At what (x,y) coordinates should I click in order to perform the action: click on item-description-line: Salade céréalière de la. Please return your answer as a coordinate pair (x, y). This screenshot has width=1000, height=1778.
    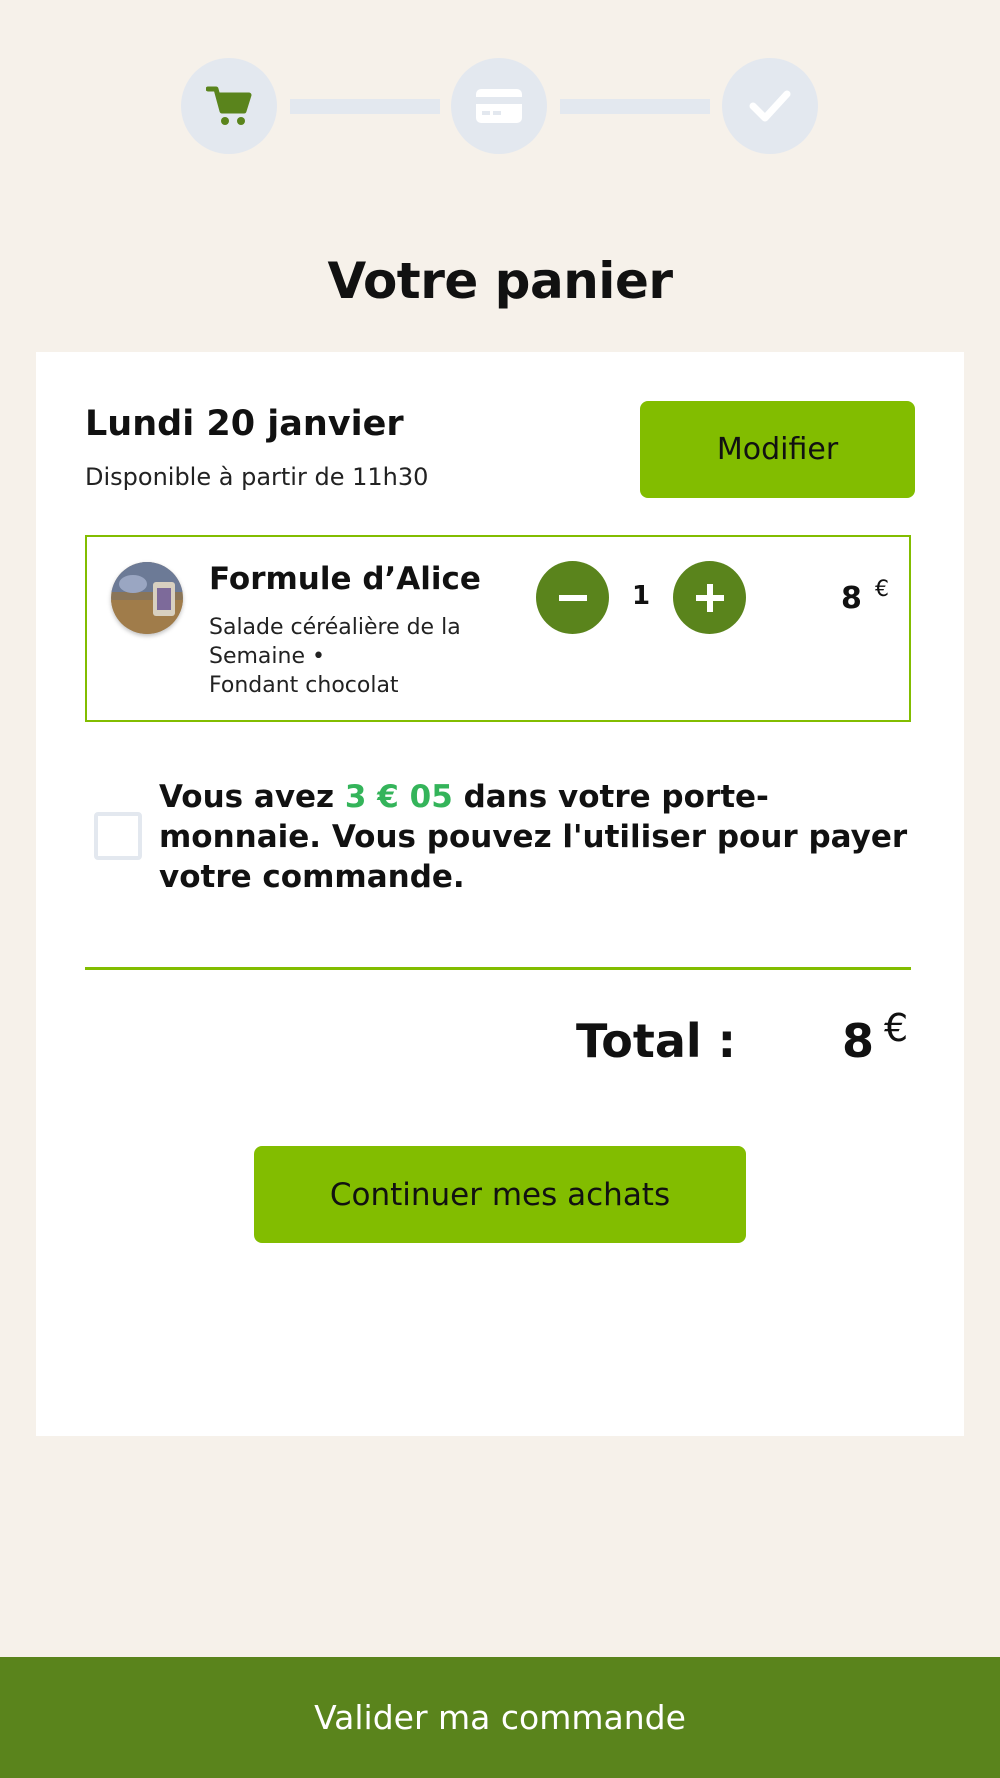
    Looking at the image, I should click on (335, 627).